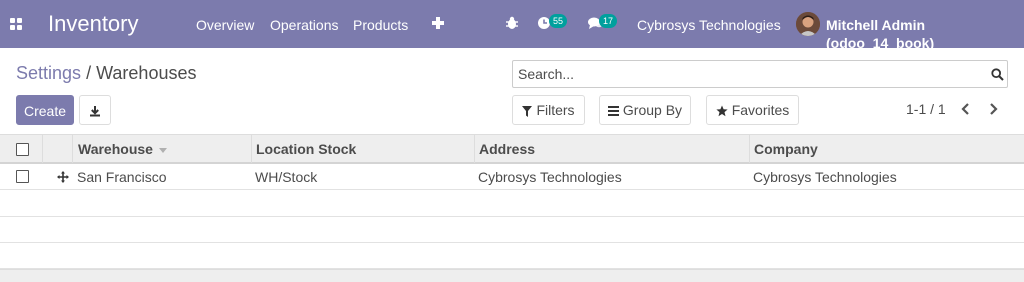  Describe the element at coordinates (63, 177) in the screenshot. I see `drag-handle-icon` at that location.